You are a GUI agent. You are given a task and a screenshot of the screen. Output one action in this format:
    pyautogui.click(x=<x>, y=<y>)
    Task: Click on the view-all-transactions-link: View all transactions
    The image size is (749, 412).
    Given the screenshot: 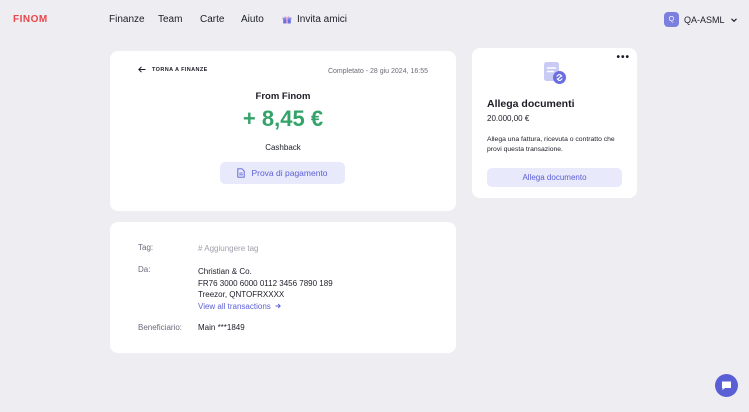 What is the action you would take?
    pyautogui.click(x=265, y=307)
    